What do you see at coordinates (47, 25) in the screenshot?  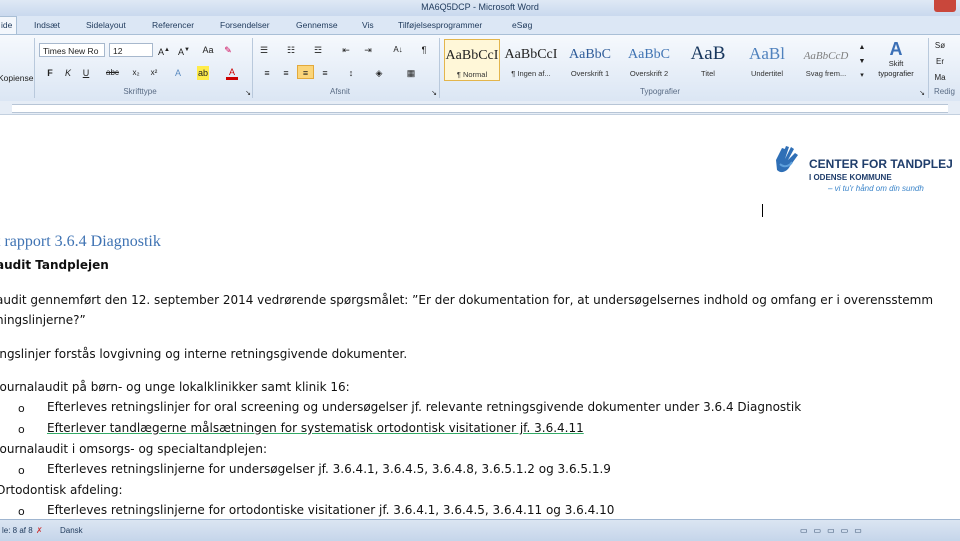 I see `tab-insert: Indsæt` at bounding box center [47, 25].